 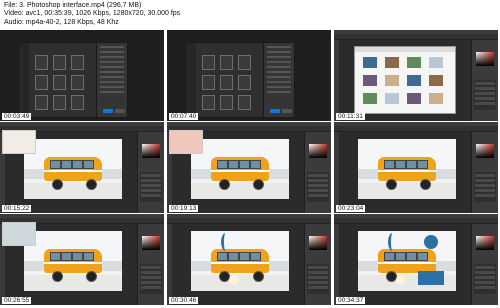 I want to click on circle-shape, so click(x=234, y=280).